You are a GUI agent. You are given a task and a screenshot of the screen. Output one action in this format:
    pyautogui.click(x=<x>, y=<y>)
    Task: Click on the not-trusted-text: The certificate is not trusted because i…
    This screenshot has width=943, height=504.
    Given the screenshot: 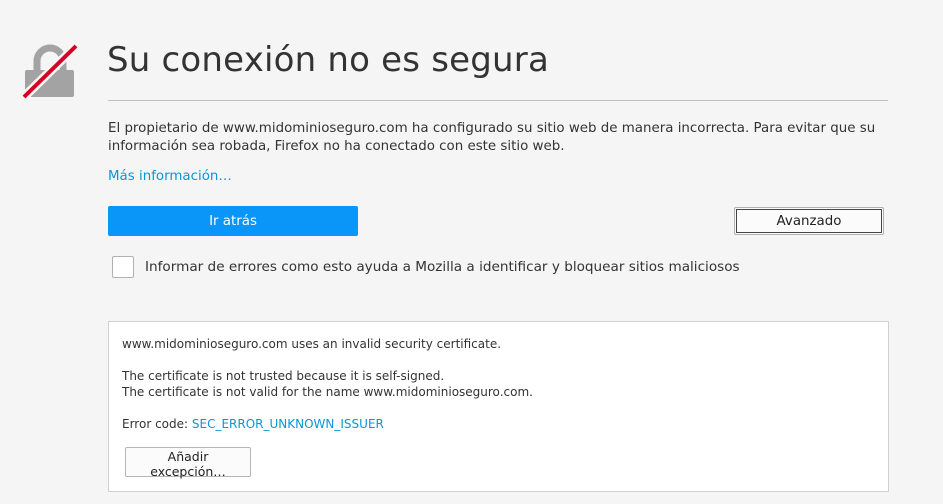 What is the action you would take?
    pyautogui.click(x=283, y=376)
    